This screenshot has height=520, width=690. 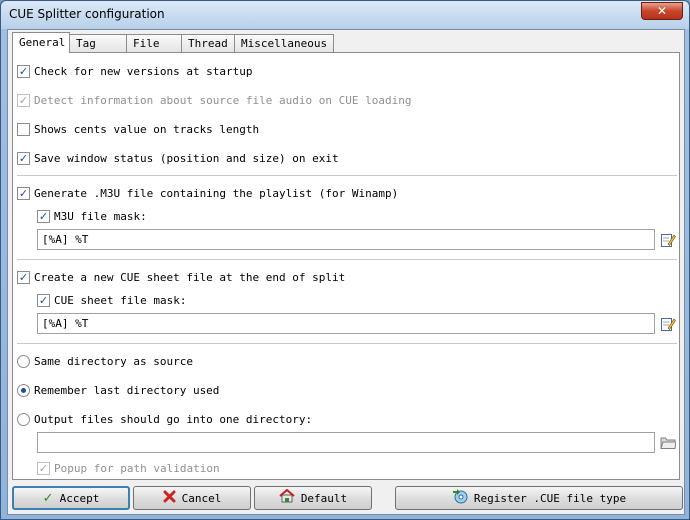 I want to click on generate-m3u-checkbox: ✓, so click(x=23, y=193).